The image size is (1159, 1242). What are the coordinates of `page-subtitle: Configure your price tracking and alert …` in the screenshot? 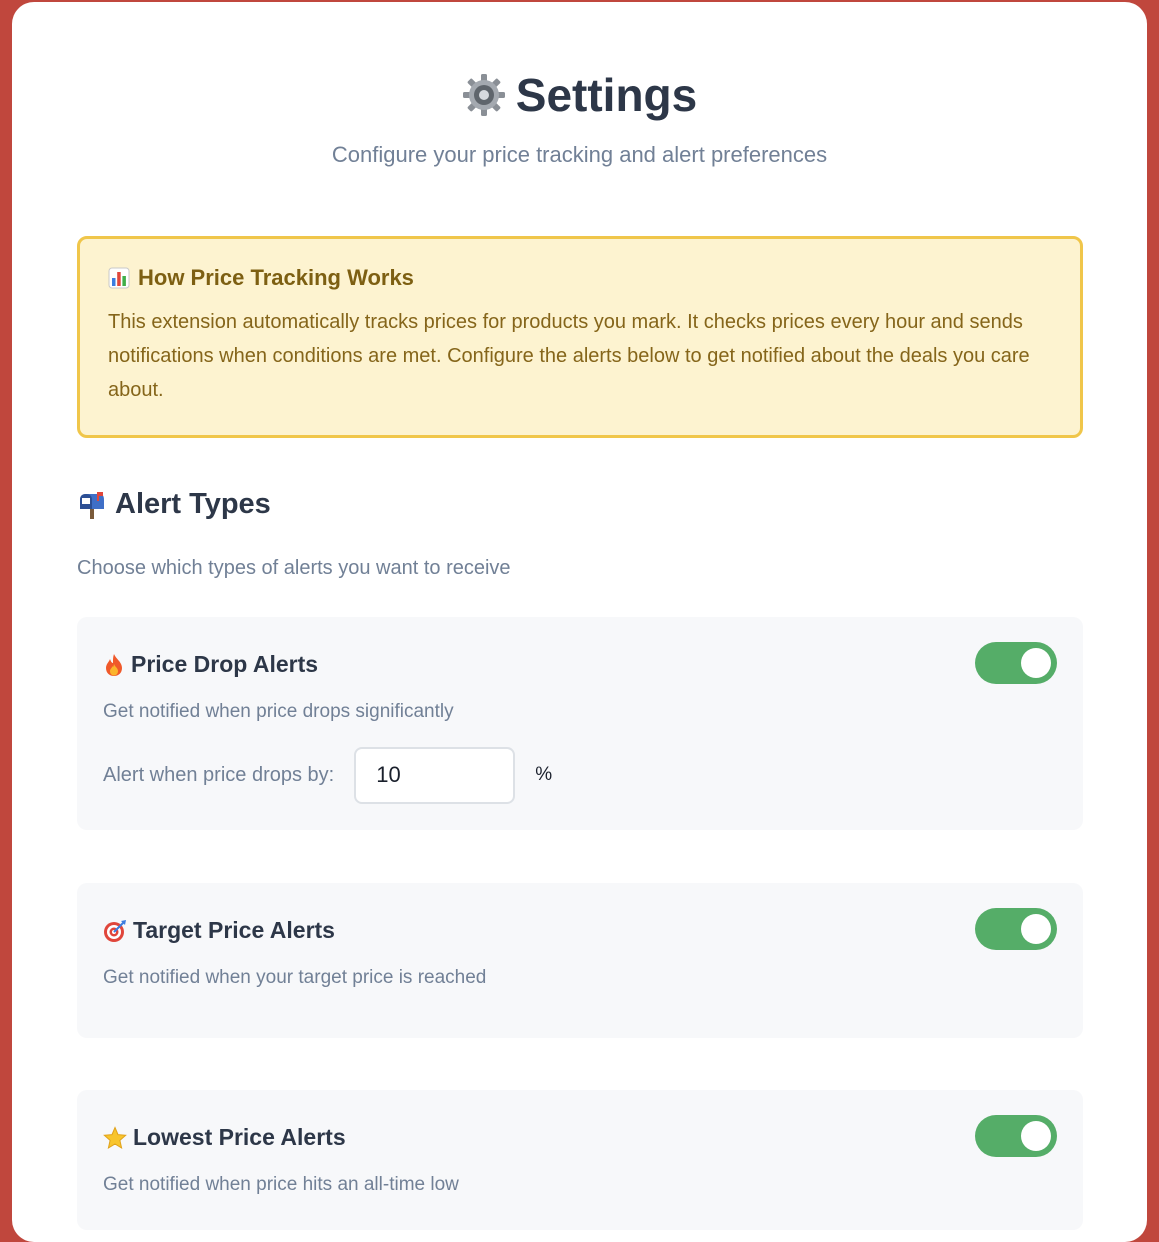 It's located at (579, 154).